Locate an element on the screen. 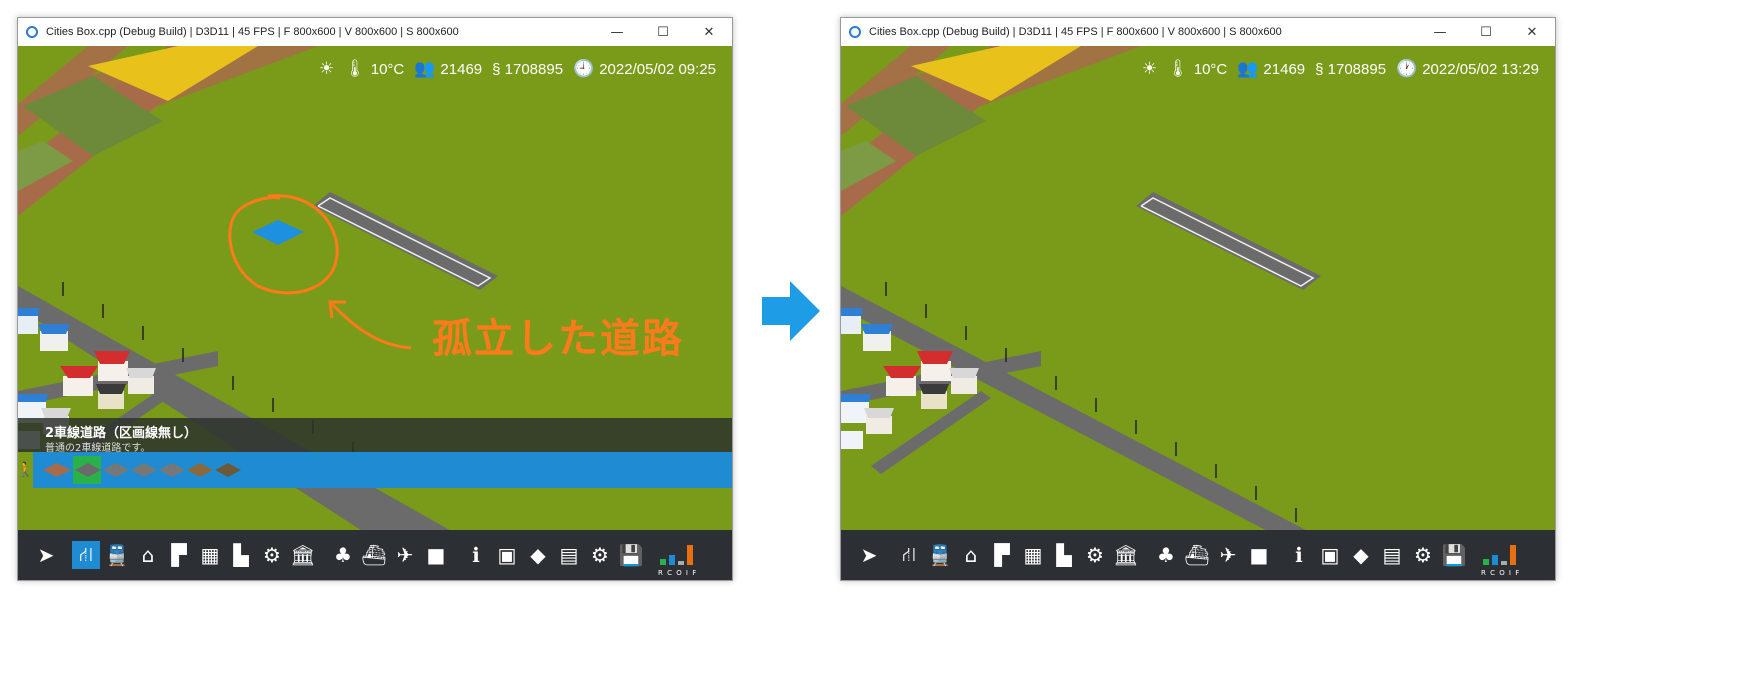  road-placement-cursor is located at coordinates (278, 232).